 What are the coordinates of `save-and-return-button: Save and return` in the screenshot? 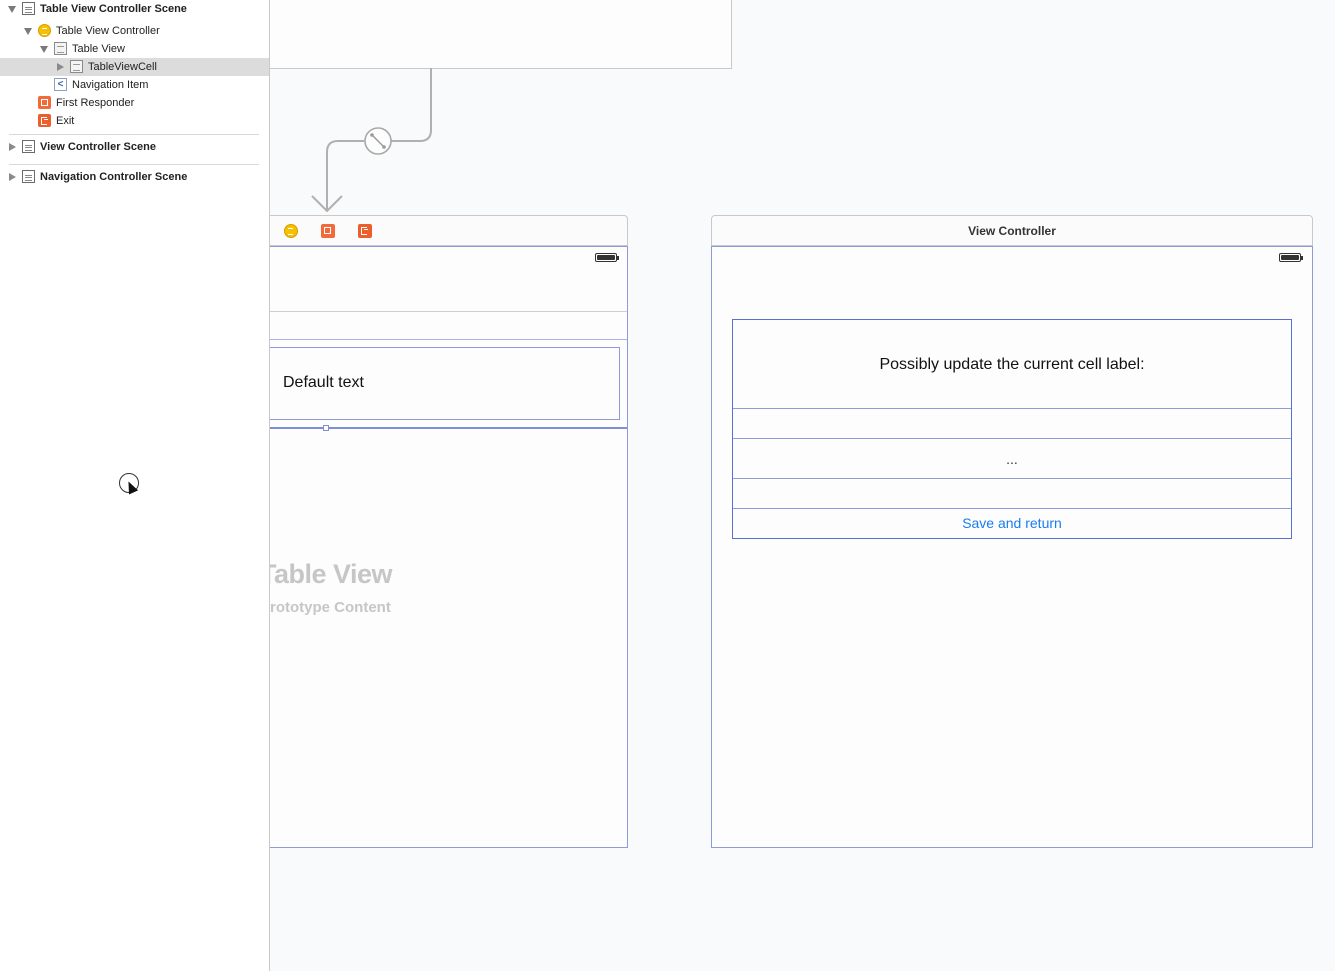 It's located at (1012, 523).